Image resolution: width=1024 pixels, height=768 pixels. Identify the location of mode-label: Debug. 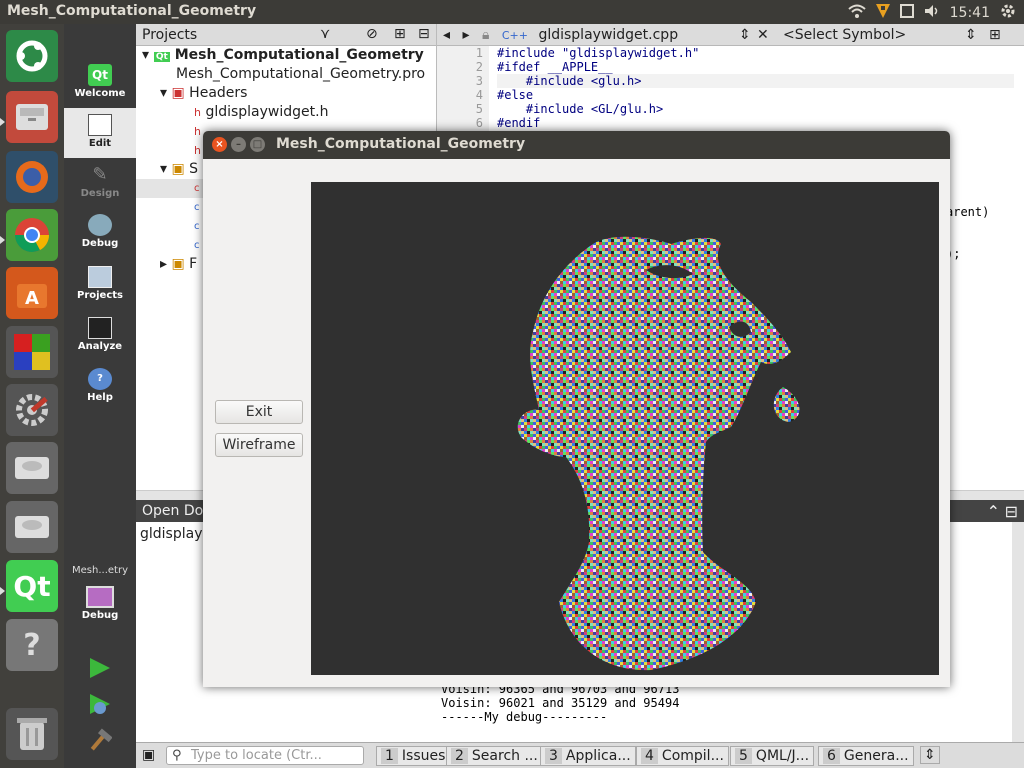
(100, 243).